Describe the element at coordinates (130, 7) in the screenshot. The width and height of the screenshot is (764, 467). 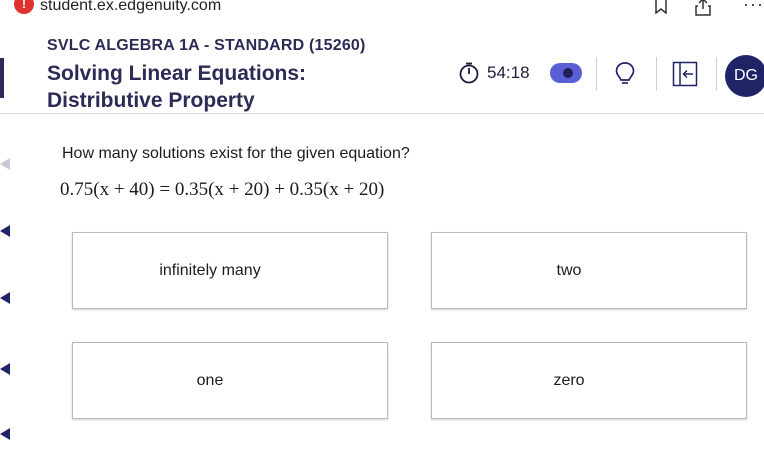
I see `url-text: student.ex.edgenuity.com` at that location.